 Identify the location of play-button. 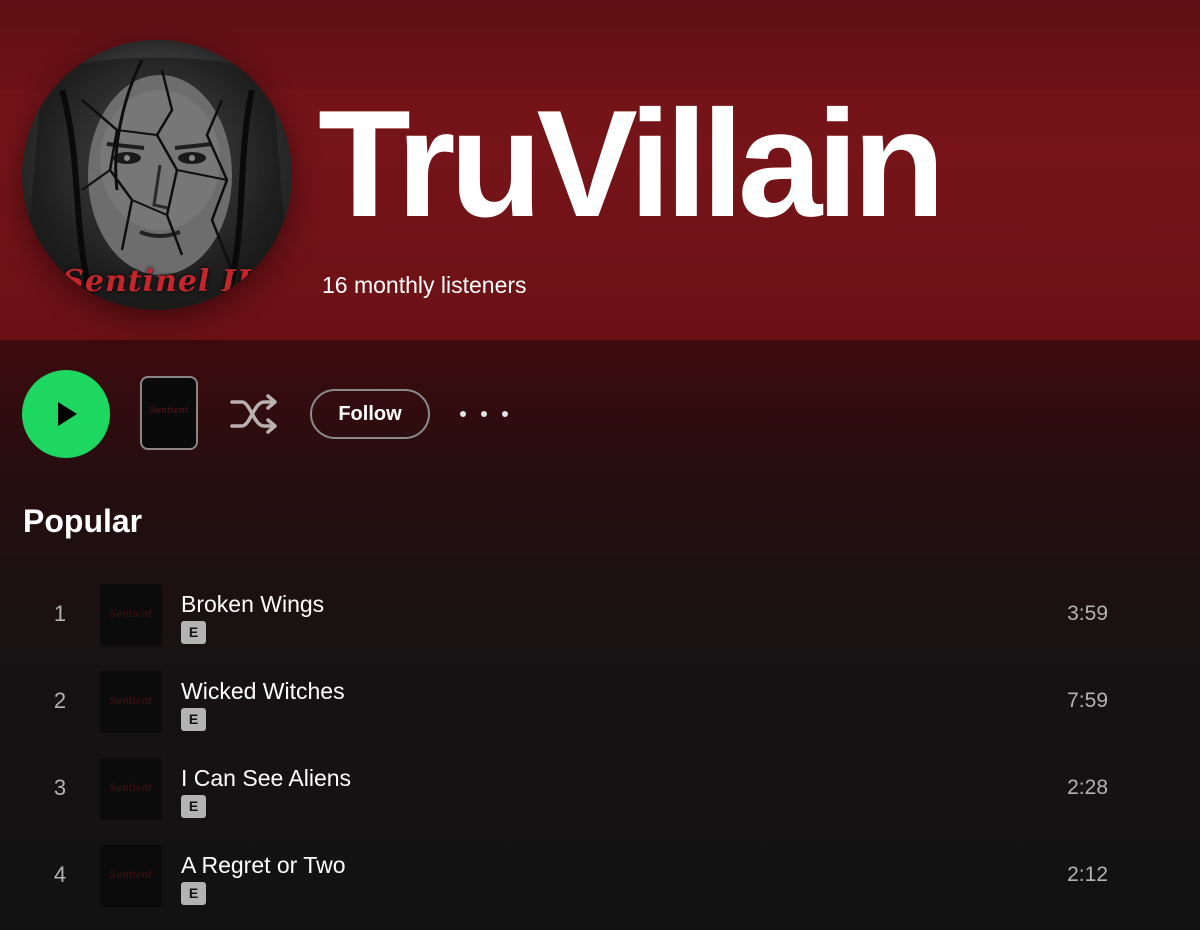
(66, 414).